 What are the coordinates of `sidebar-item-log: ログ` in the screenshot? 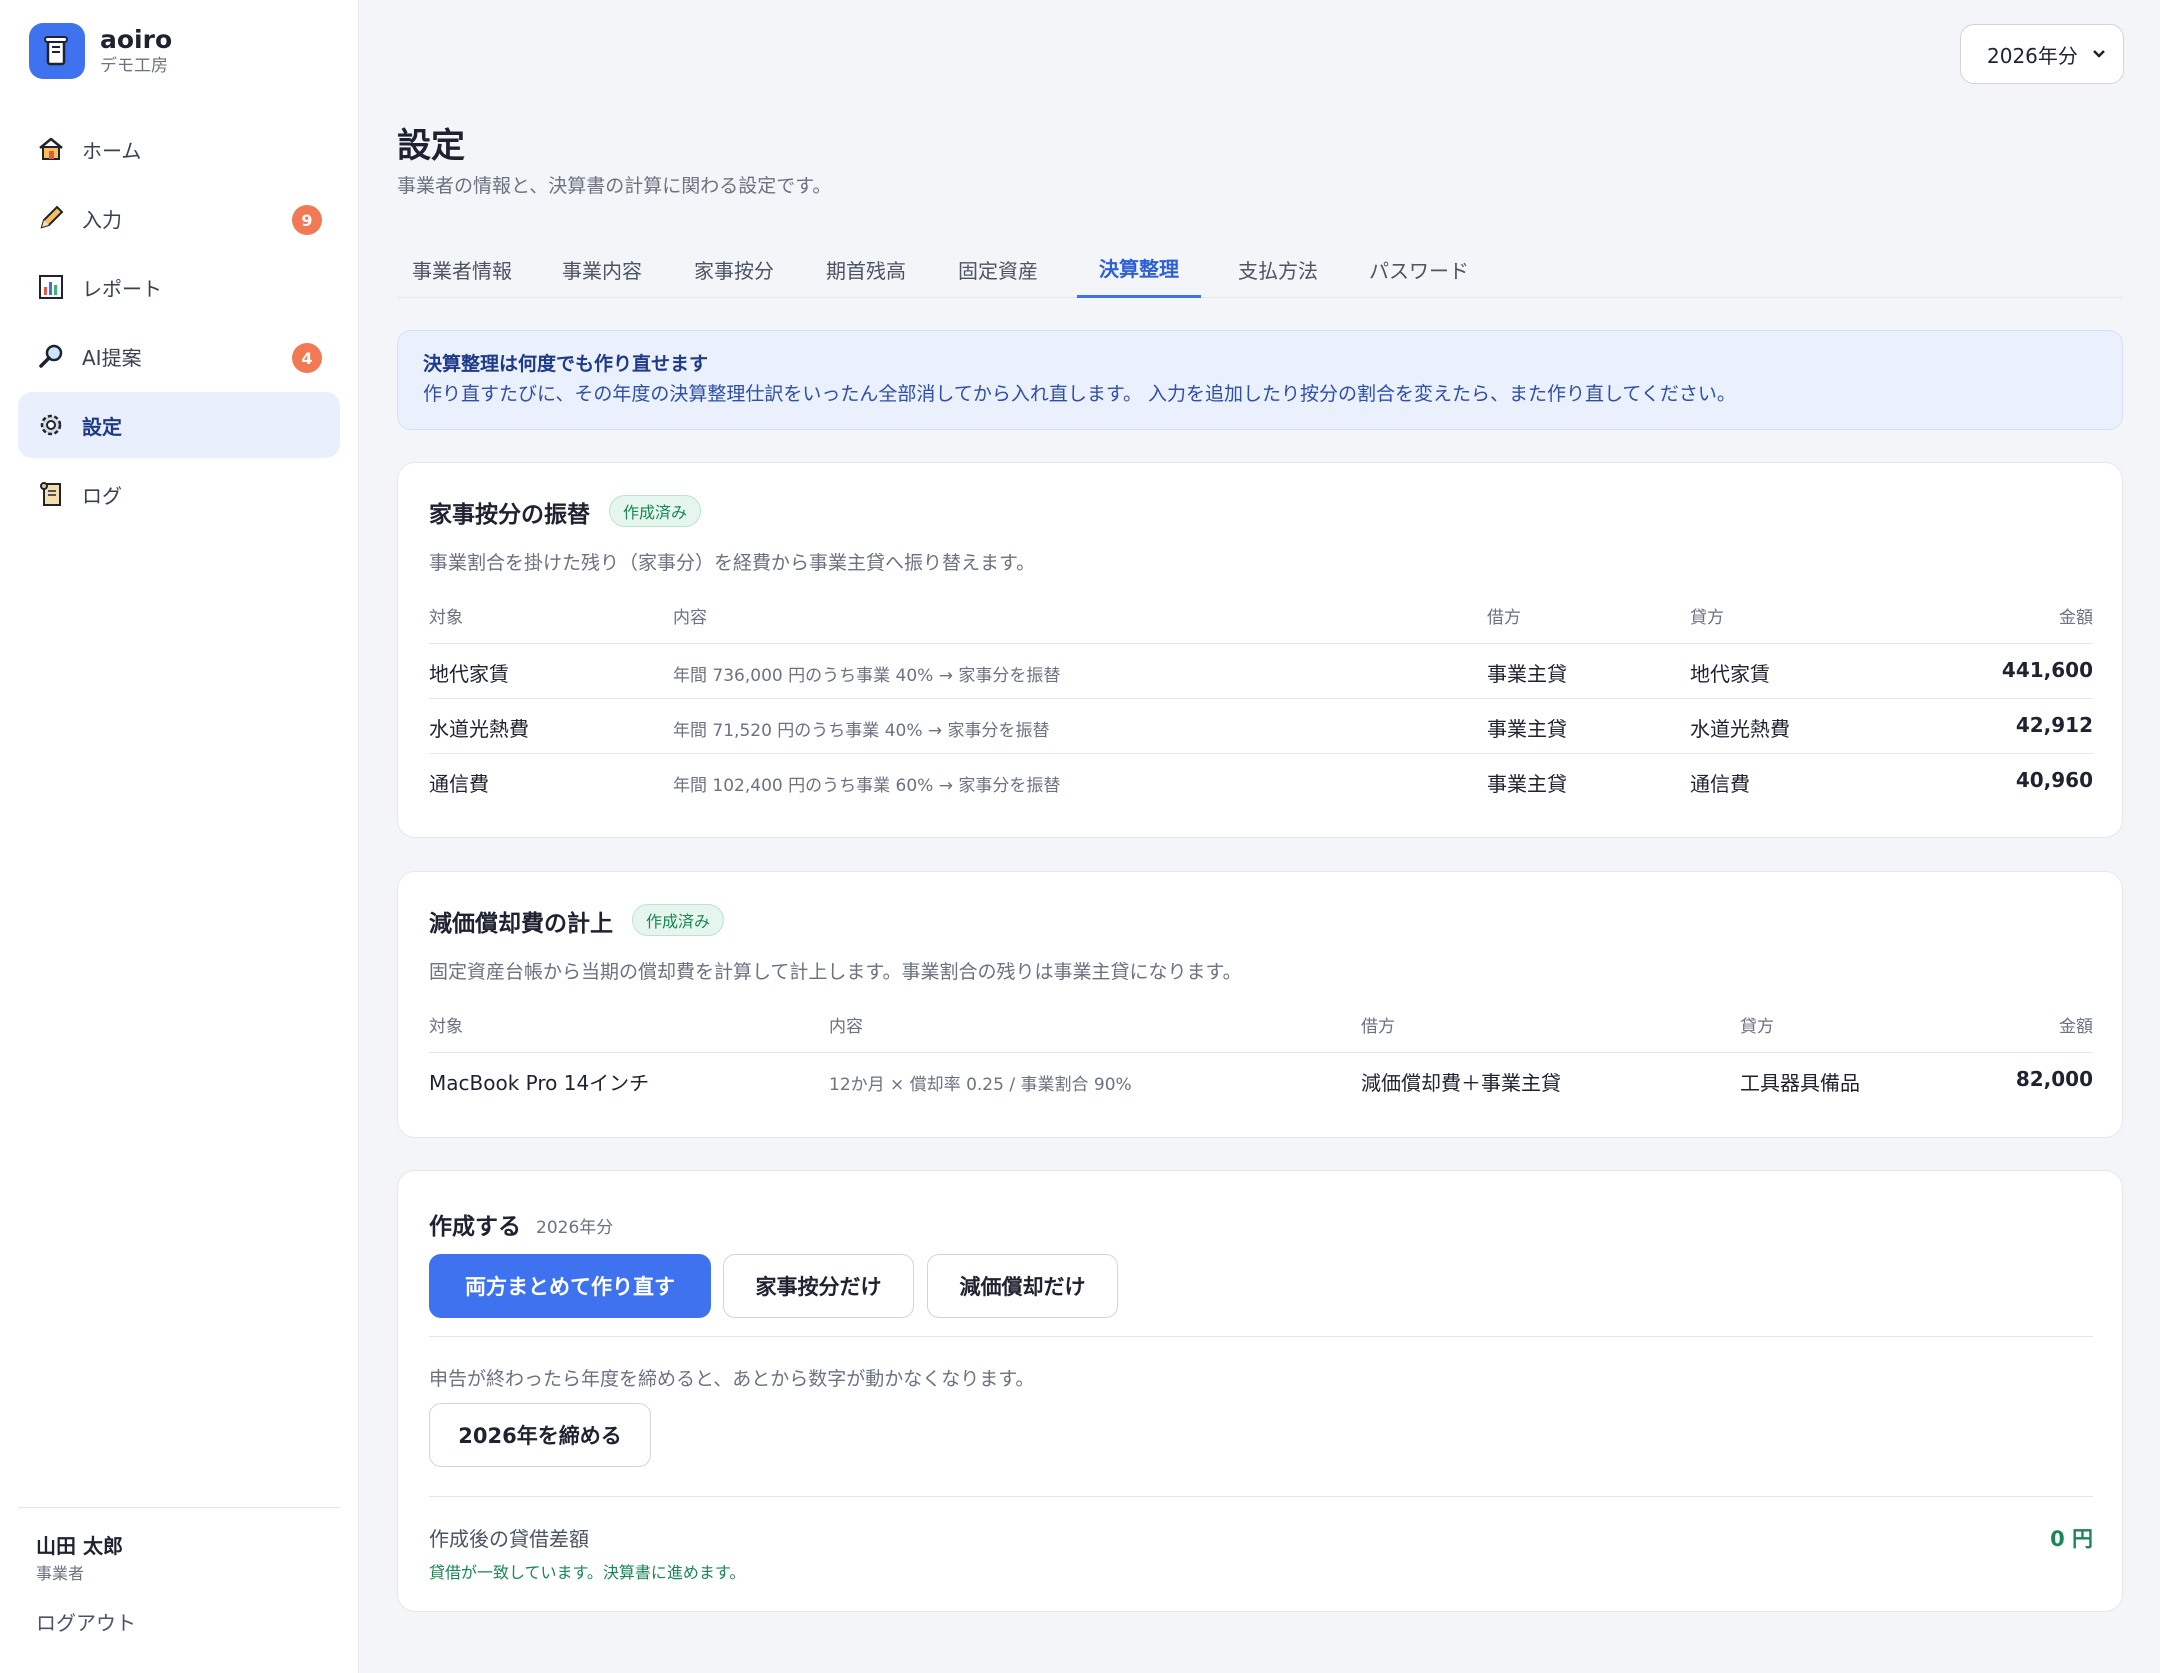 It's located at (179, 494).